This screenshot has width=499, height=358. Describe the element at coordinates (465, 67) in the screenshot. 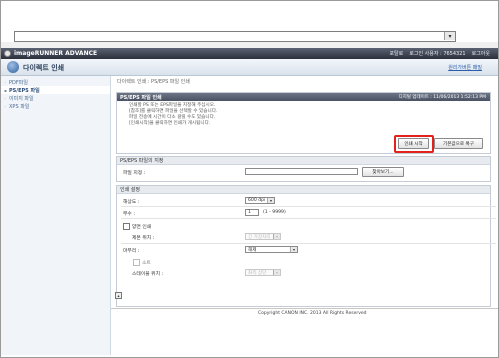

I see `titlebar-link: 원리가버튼 패밀` at that location.